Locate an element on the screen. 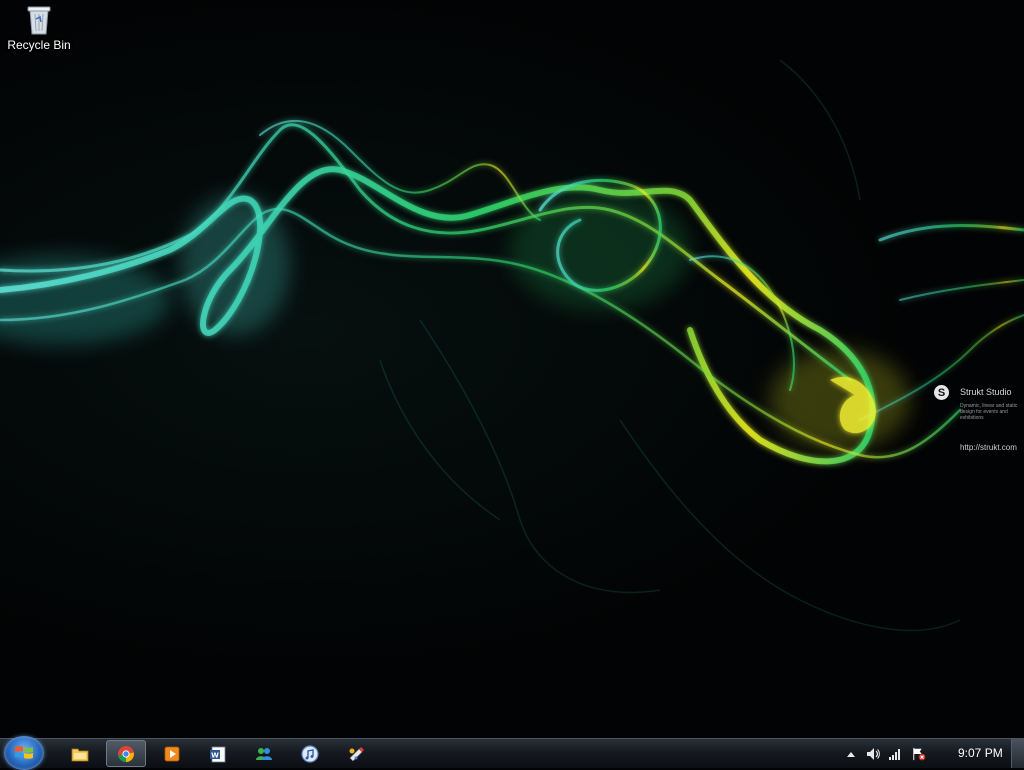  taskbar-button-messenger is located at coordinates (264, 753).